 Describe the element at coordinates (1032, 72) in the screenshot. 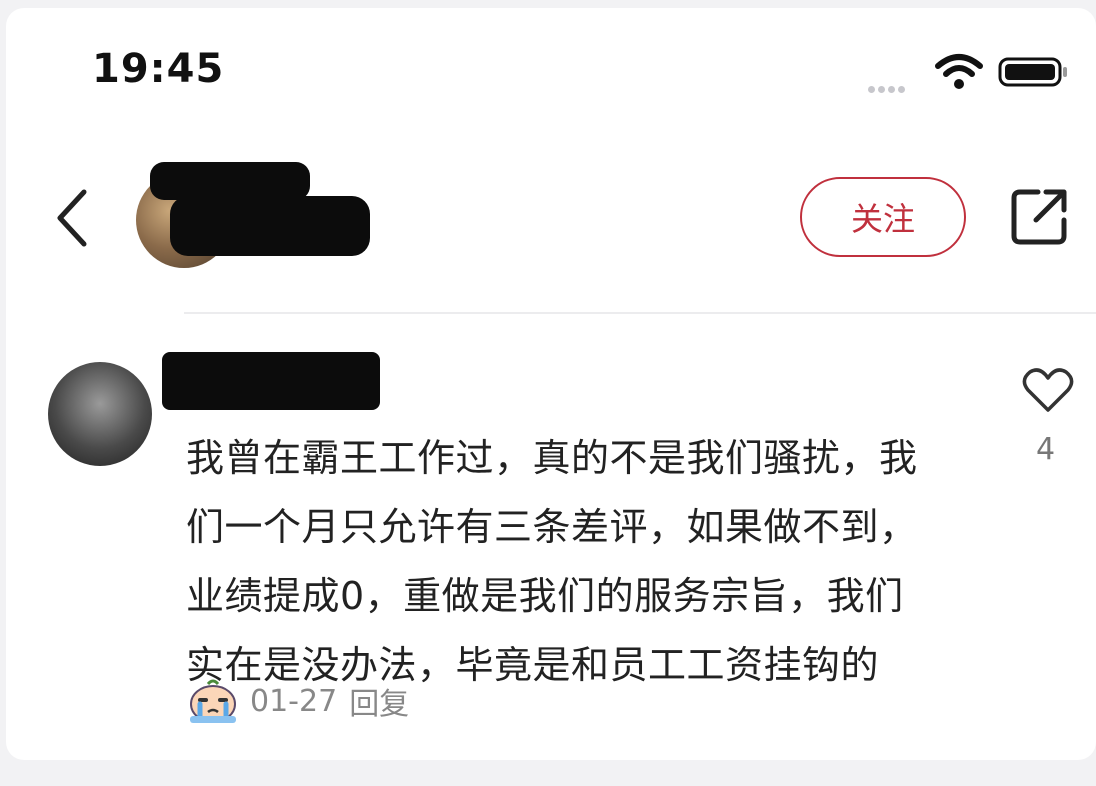

I see `battery-icon` at that location.